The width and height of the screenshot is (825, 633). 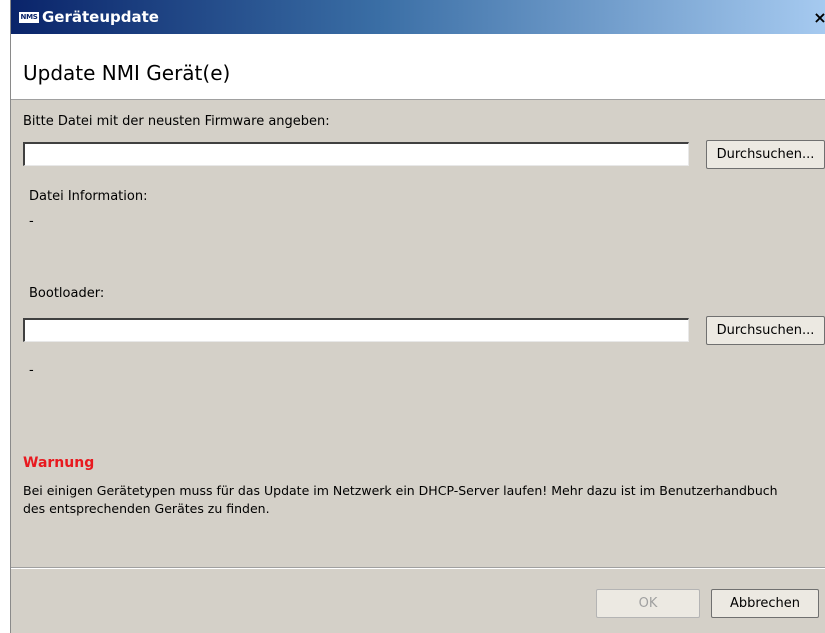 I want to click on file-info-label: Datei Information:, so click(x=88, y=196).